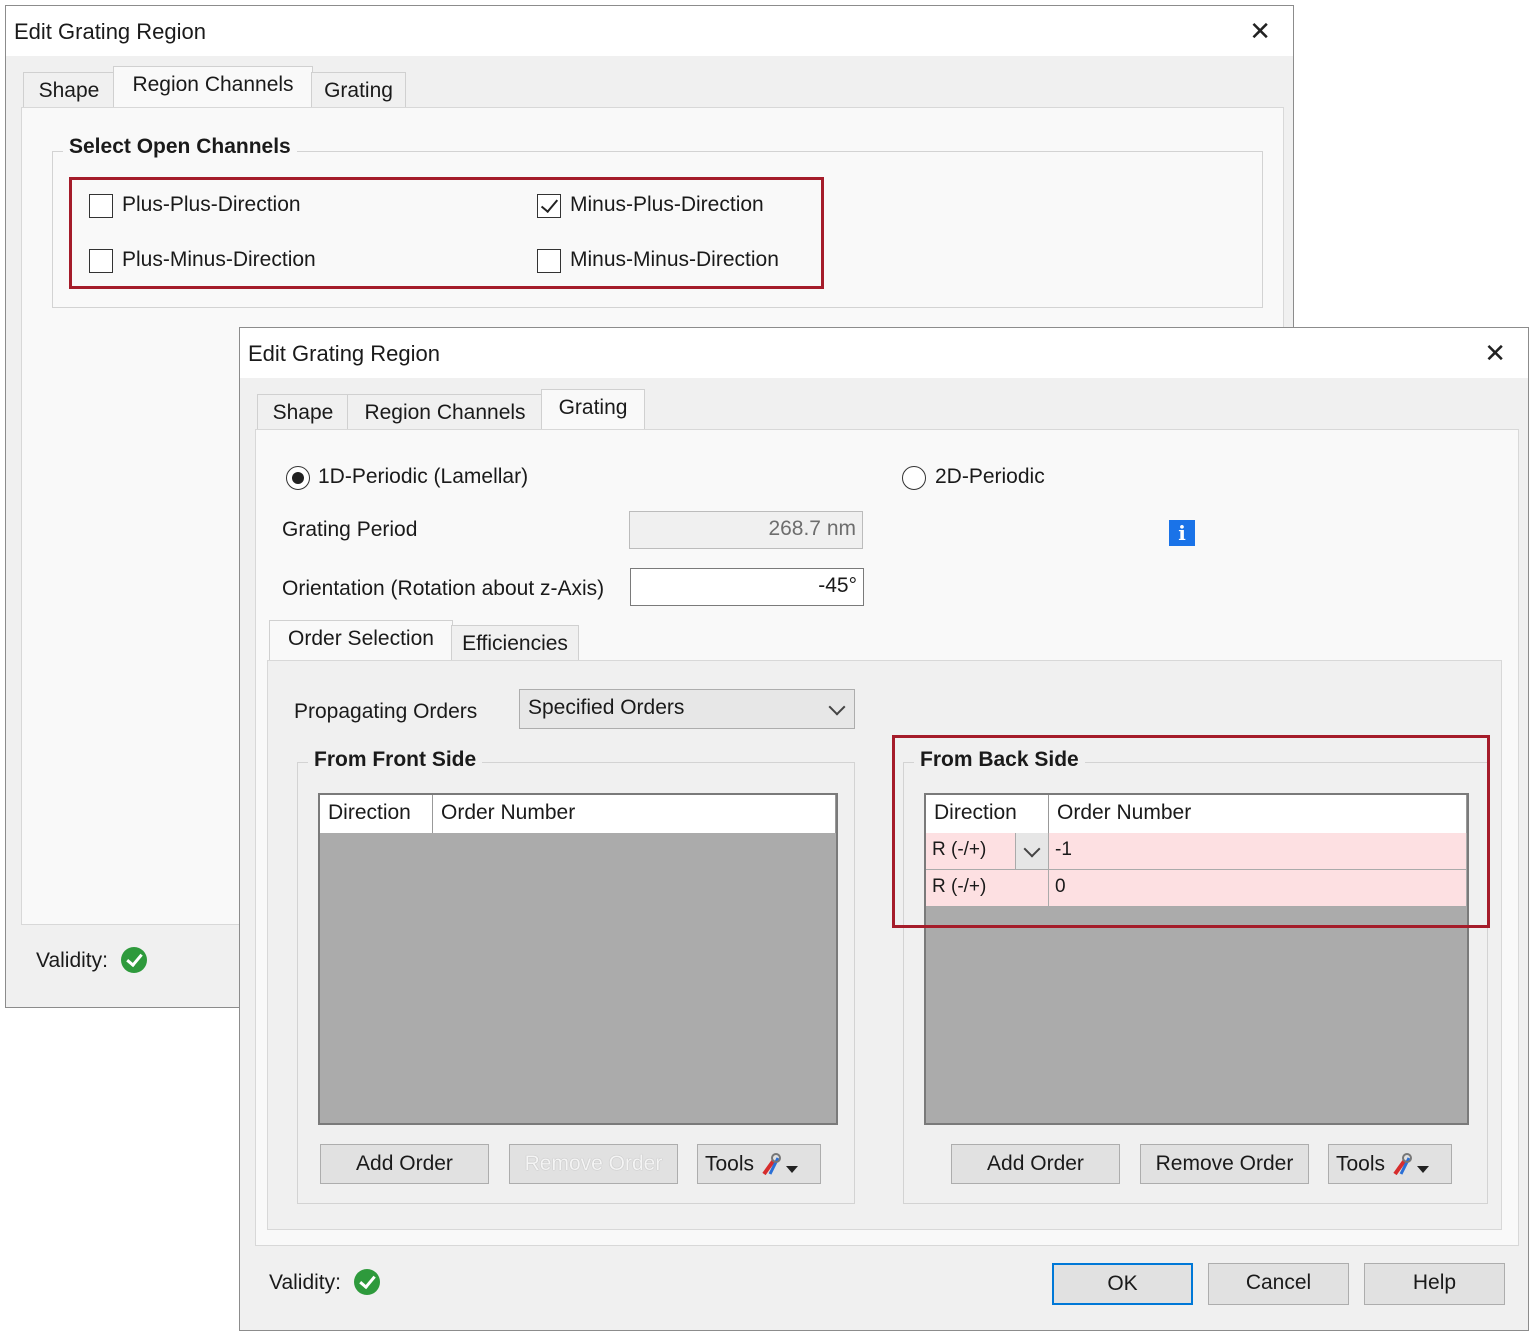  What do you see at coordinates (1260, 31) in the screenshot?
I see `back-close-icon: ✕` at bounding box center [1260, 31].